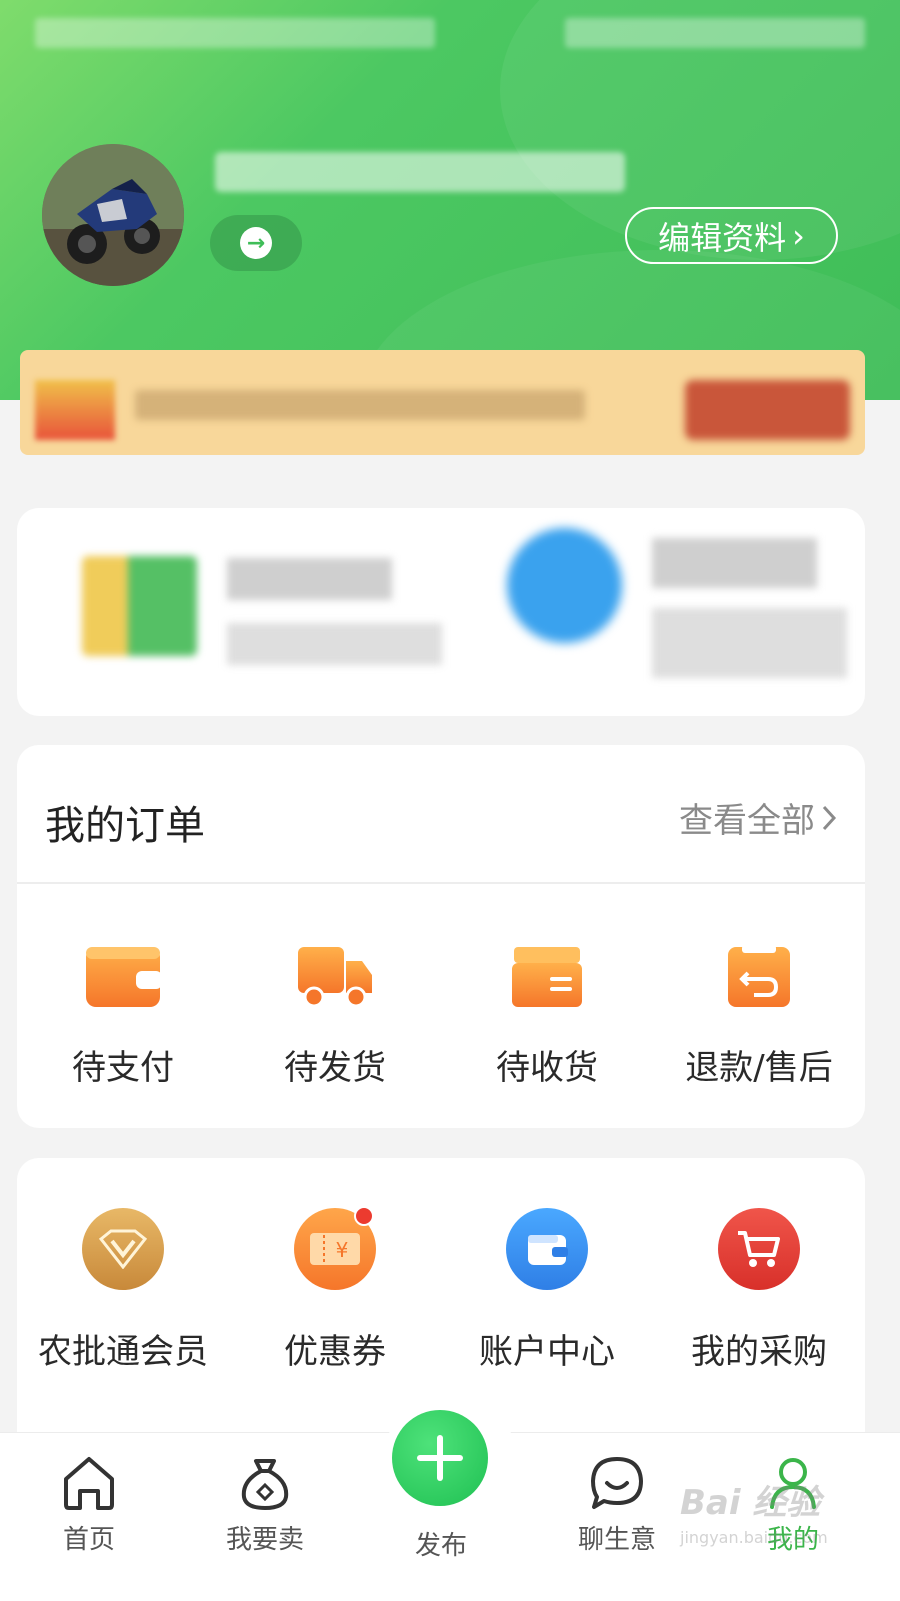 This screenshot has width=900, height=1601. I want to click on edit-profile-label: 编辑资料, so click(722, 237).